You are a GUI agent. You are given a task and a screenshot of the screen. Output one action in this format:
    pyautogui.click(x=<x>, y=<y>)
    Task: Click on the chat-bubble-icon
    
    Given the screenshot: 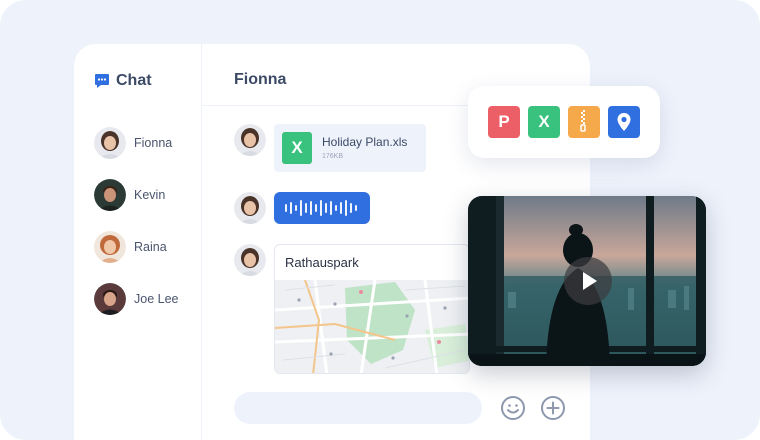 What is the action you would take?
    pyautogui.click(x=102, y=81)
    